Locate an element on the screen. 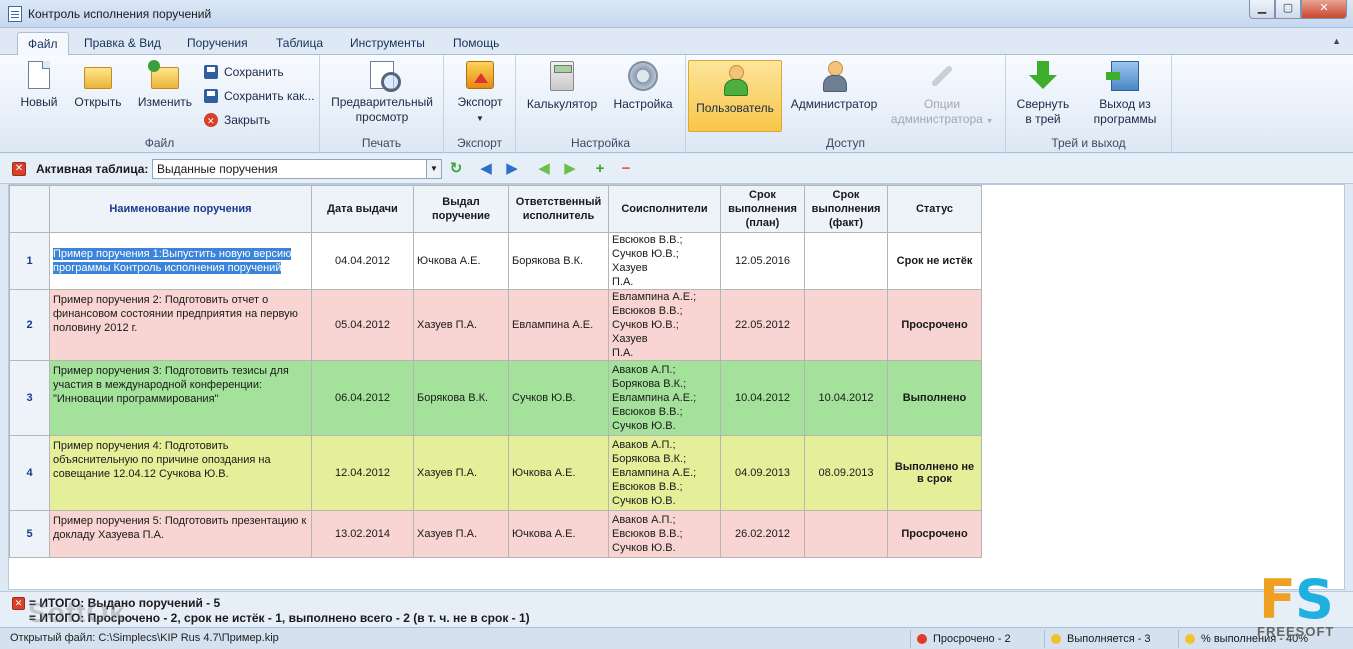  new-button: Новый is located at coordinates (39, 85).